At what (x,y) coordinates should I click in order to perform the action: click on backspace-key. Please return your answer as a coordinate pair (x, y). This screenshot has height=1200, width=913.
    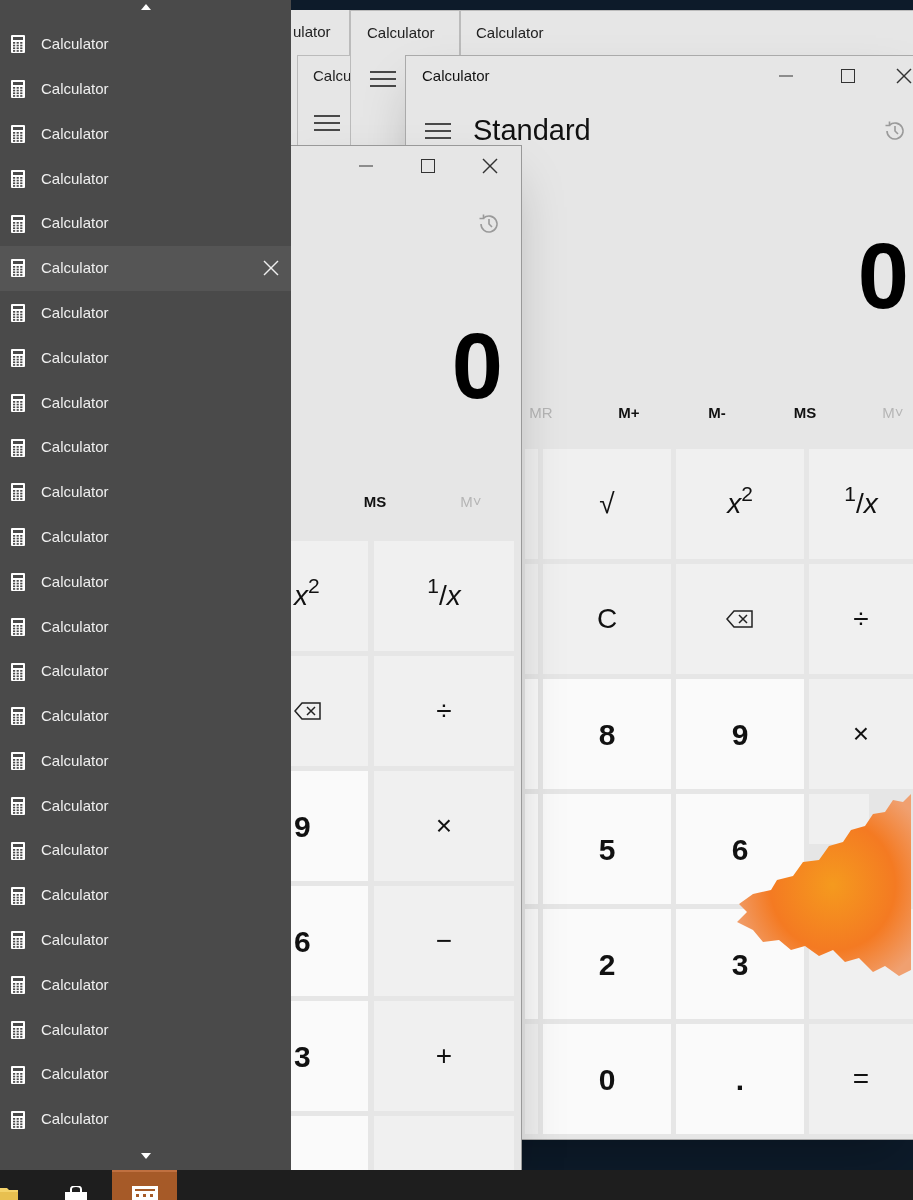
    Looking at the image, I should click on (329, 711).